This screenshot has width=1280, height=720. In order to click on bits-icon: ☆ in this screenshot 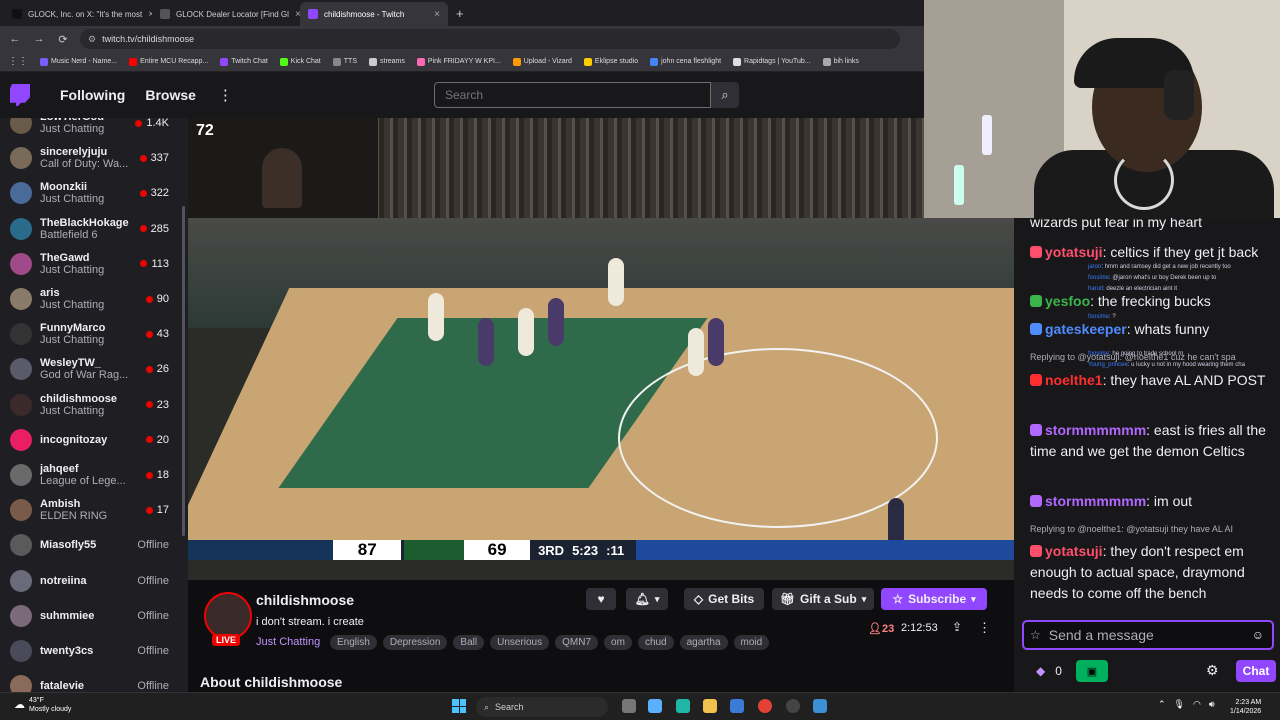, I will do `click(1035, 635)`.